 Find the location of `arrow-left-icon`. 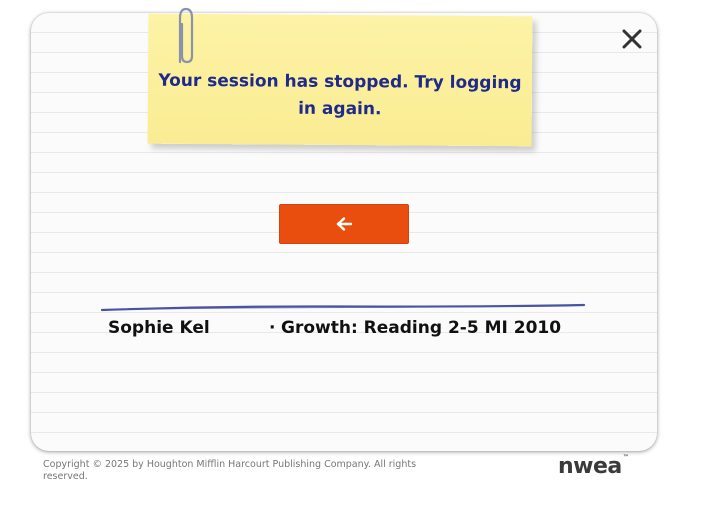

arrow-left-icon is located at coordinates (344, 224).